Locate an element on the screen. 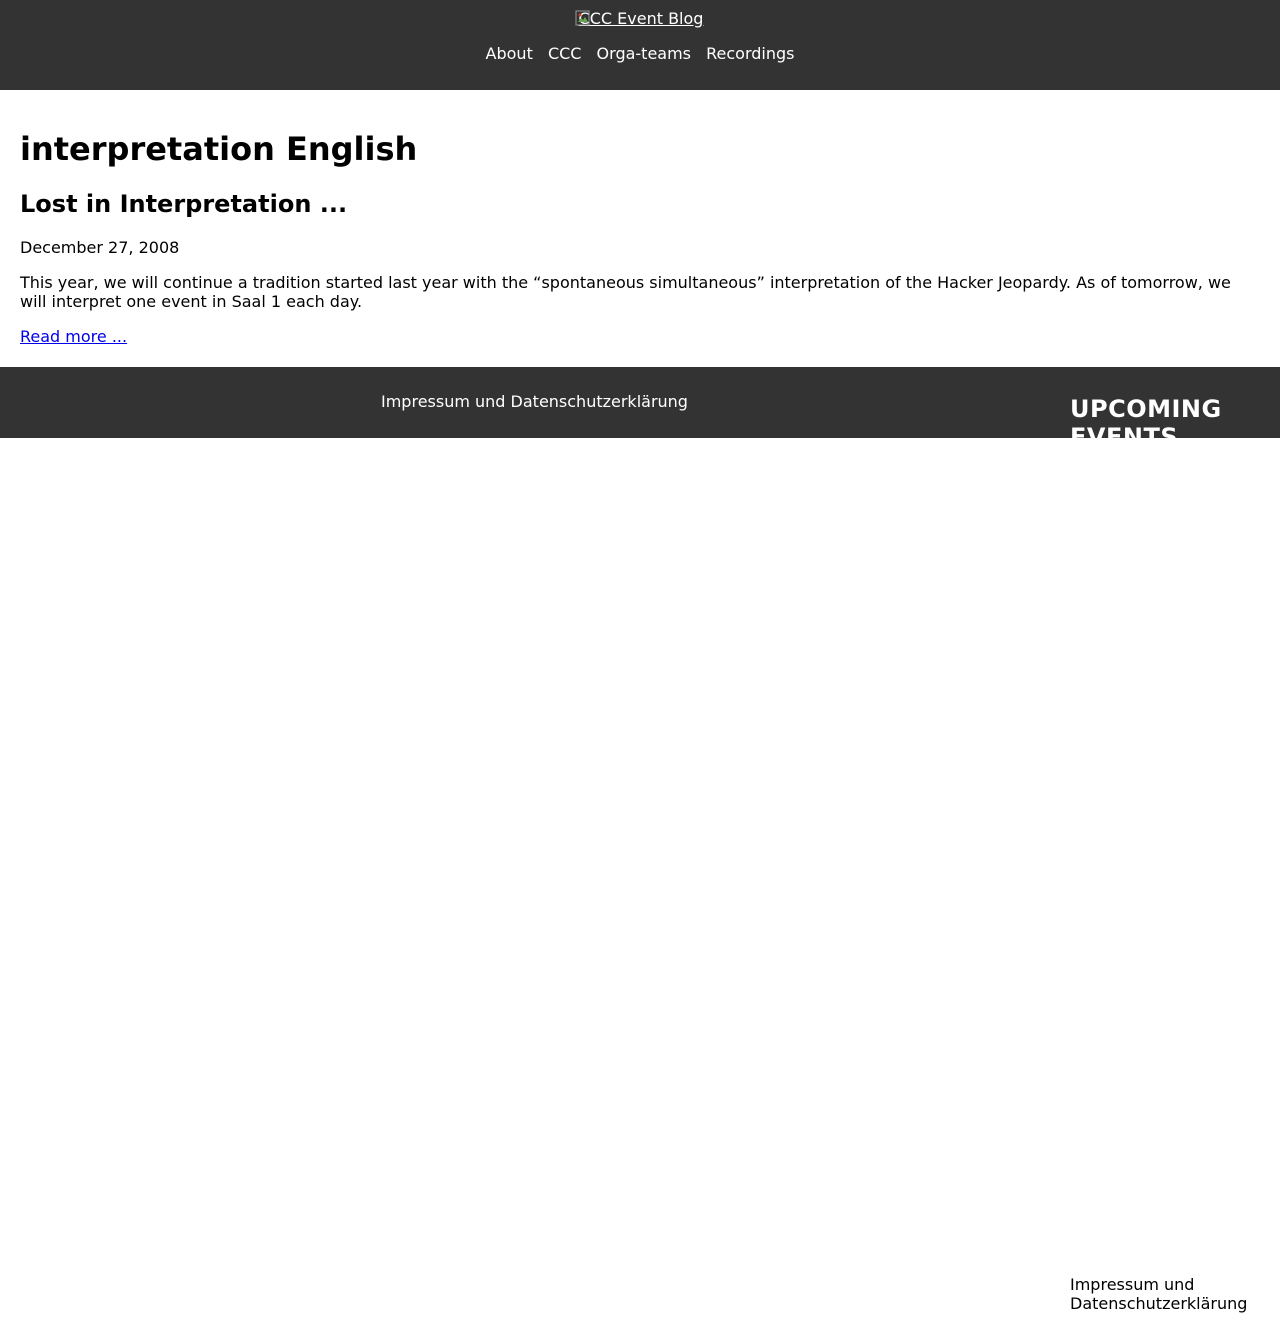  sidebar-imprint-link: Impressum und Datenschutzerklärung is located at coordinates (1170, 1294).